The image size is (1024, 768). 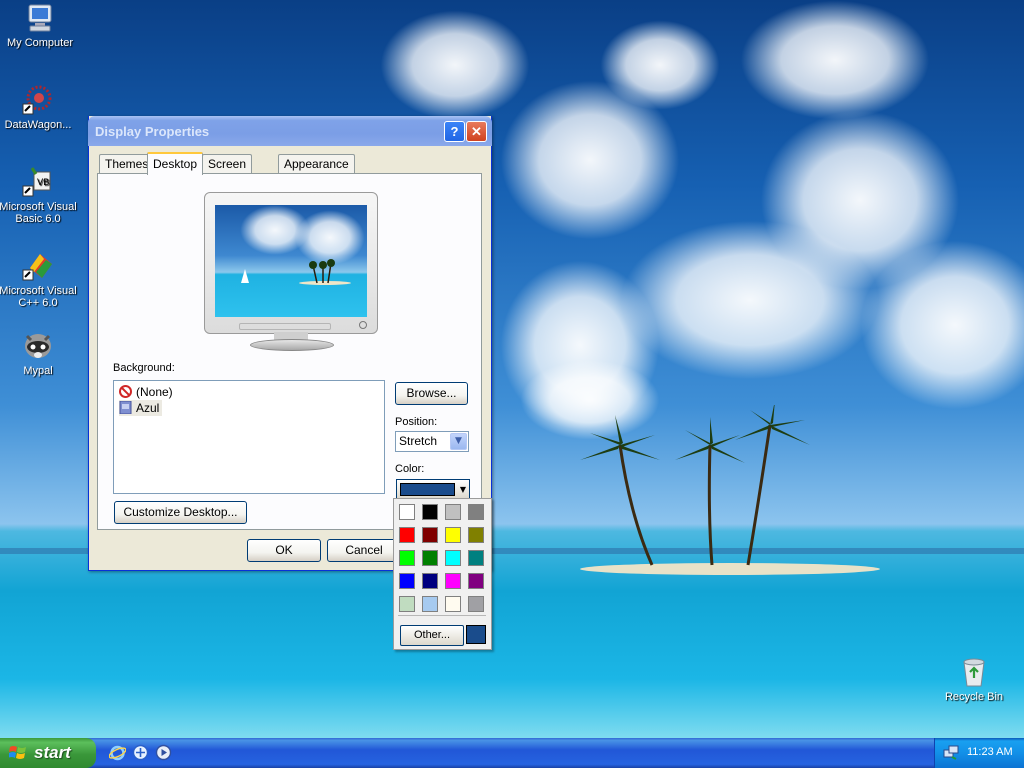 What do you see at coordinates (476, 131) in the screenshot?
I see `close-button: ✕` at bounding box center [476, 131].